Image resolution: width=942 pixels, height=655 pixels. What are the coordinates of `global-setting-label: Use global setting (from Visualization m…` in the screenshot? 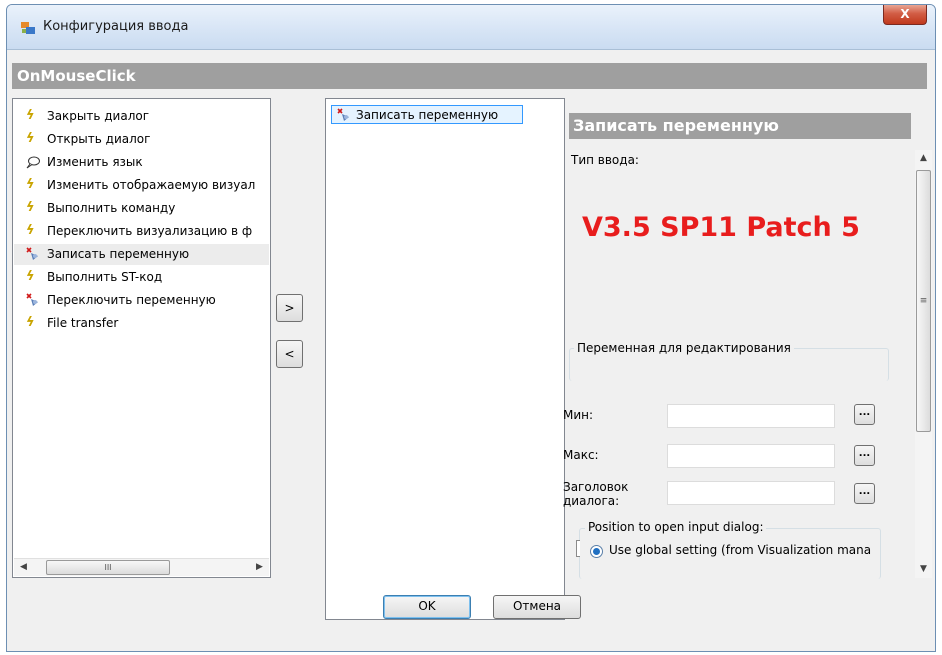 It's located at (740, 550).